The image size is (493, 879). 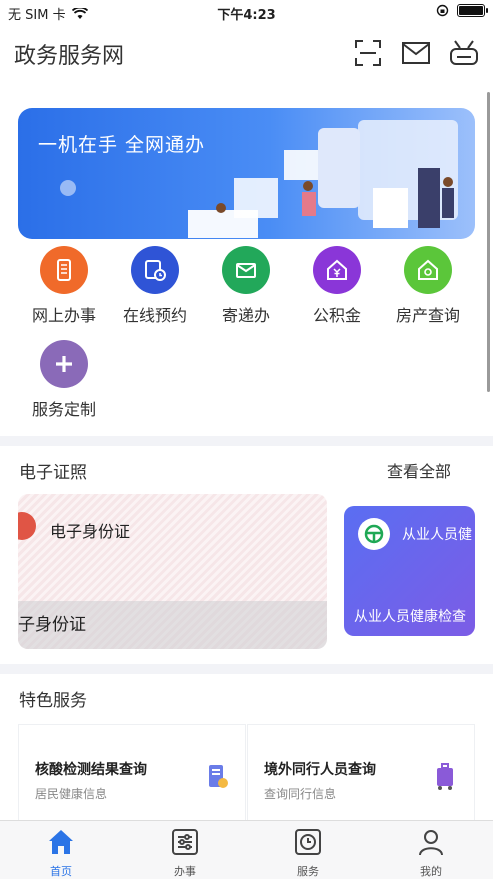 What do you see at coordinates (488, 242) in the screenshot?
I see `scrollbar` at bounding box center [488, 242].